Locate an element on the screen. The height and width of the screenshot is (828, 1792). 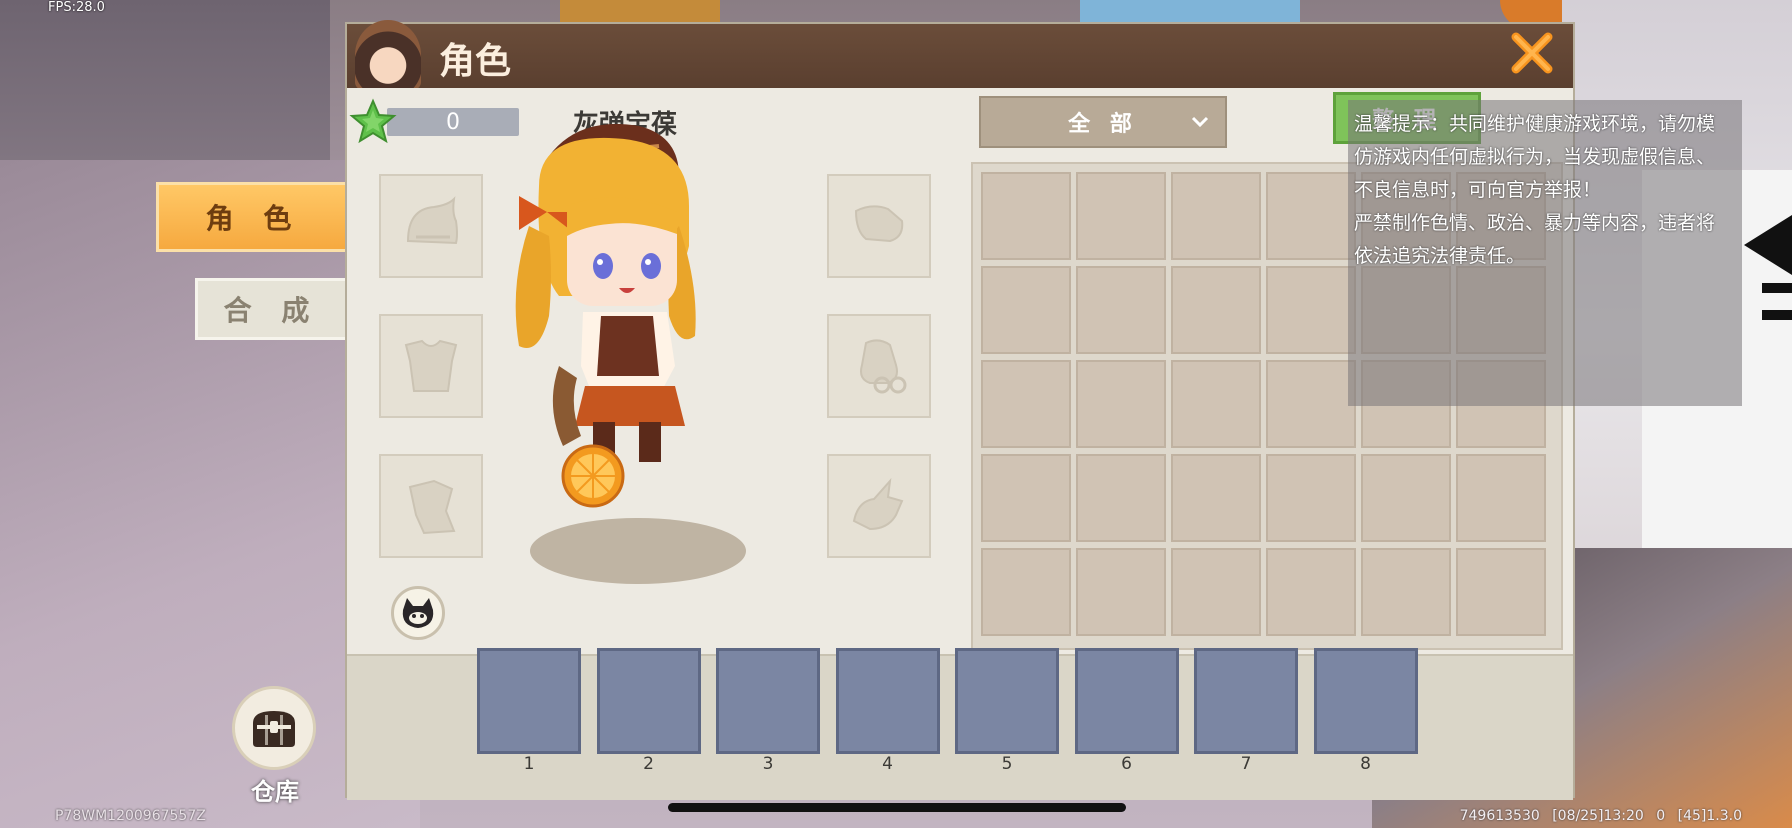
equip-slot-accessory is located at coordinates (879, 366).